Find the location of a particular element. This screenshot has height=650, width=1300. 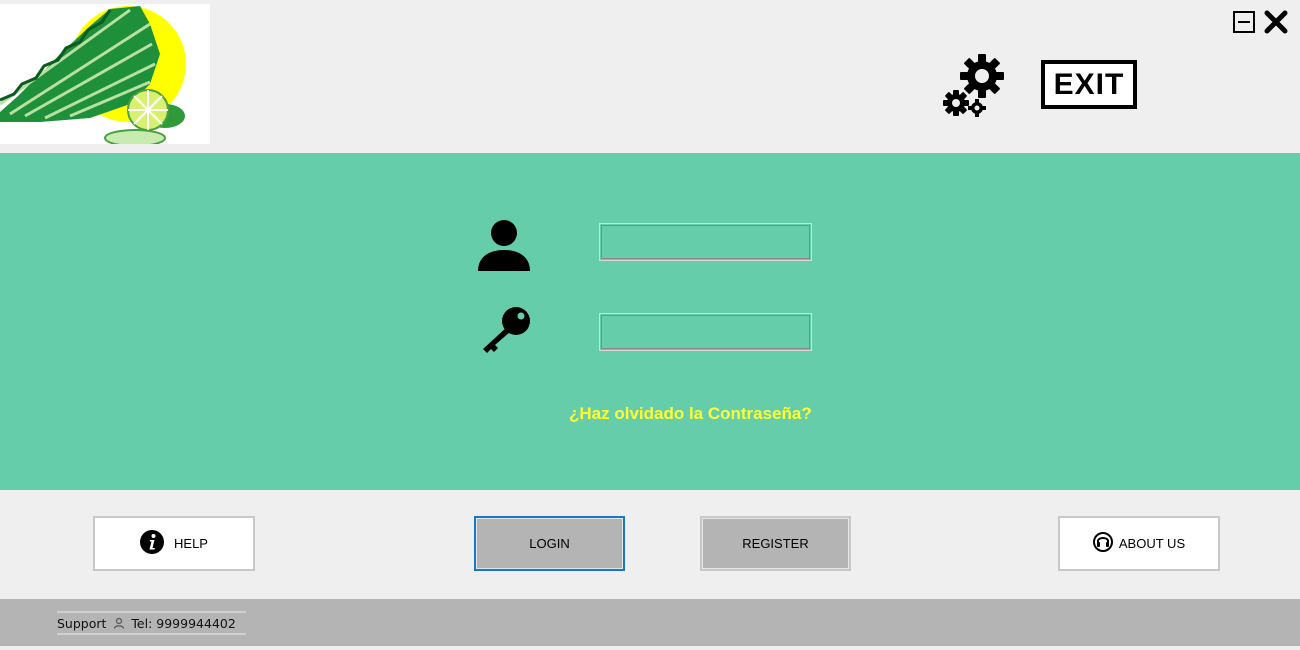

close-icon is located at coordinates (1276, 22).